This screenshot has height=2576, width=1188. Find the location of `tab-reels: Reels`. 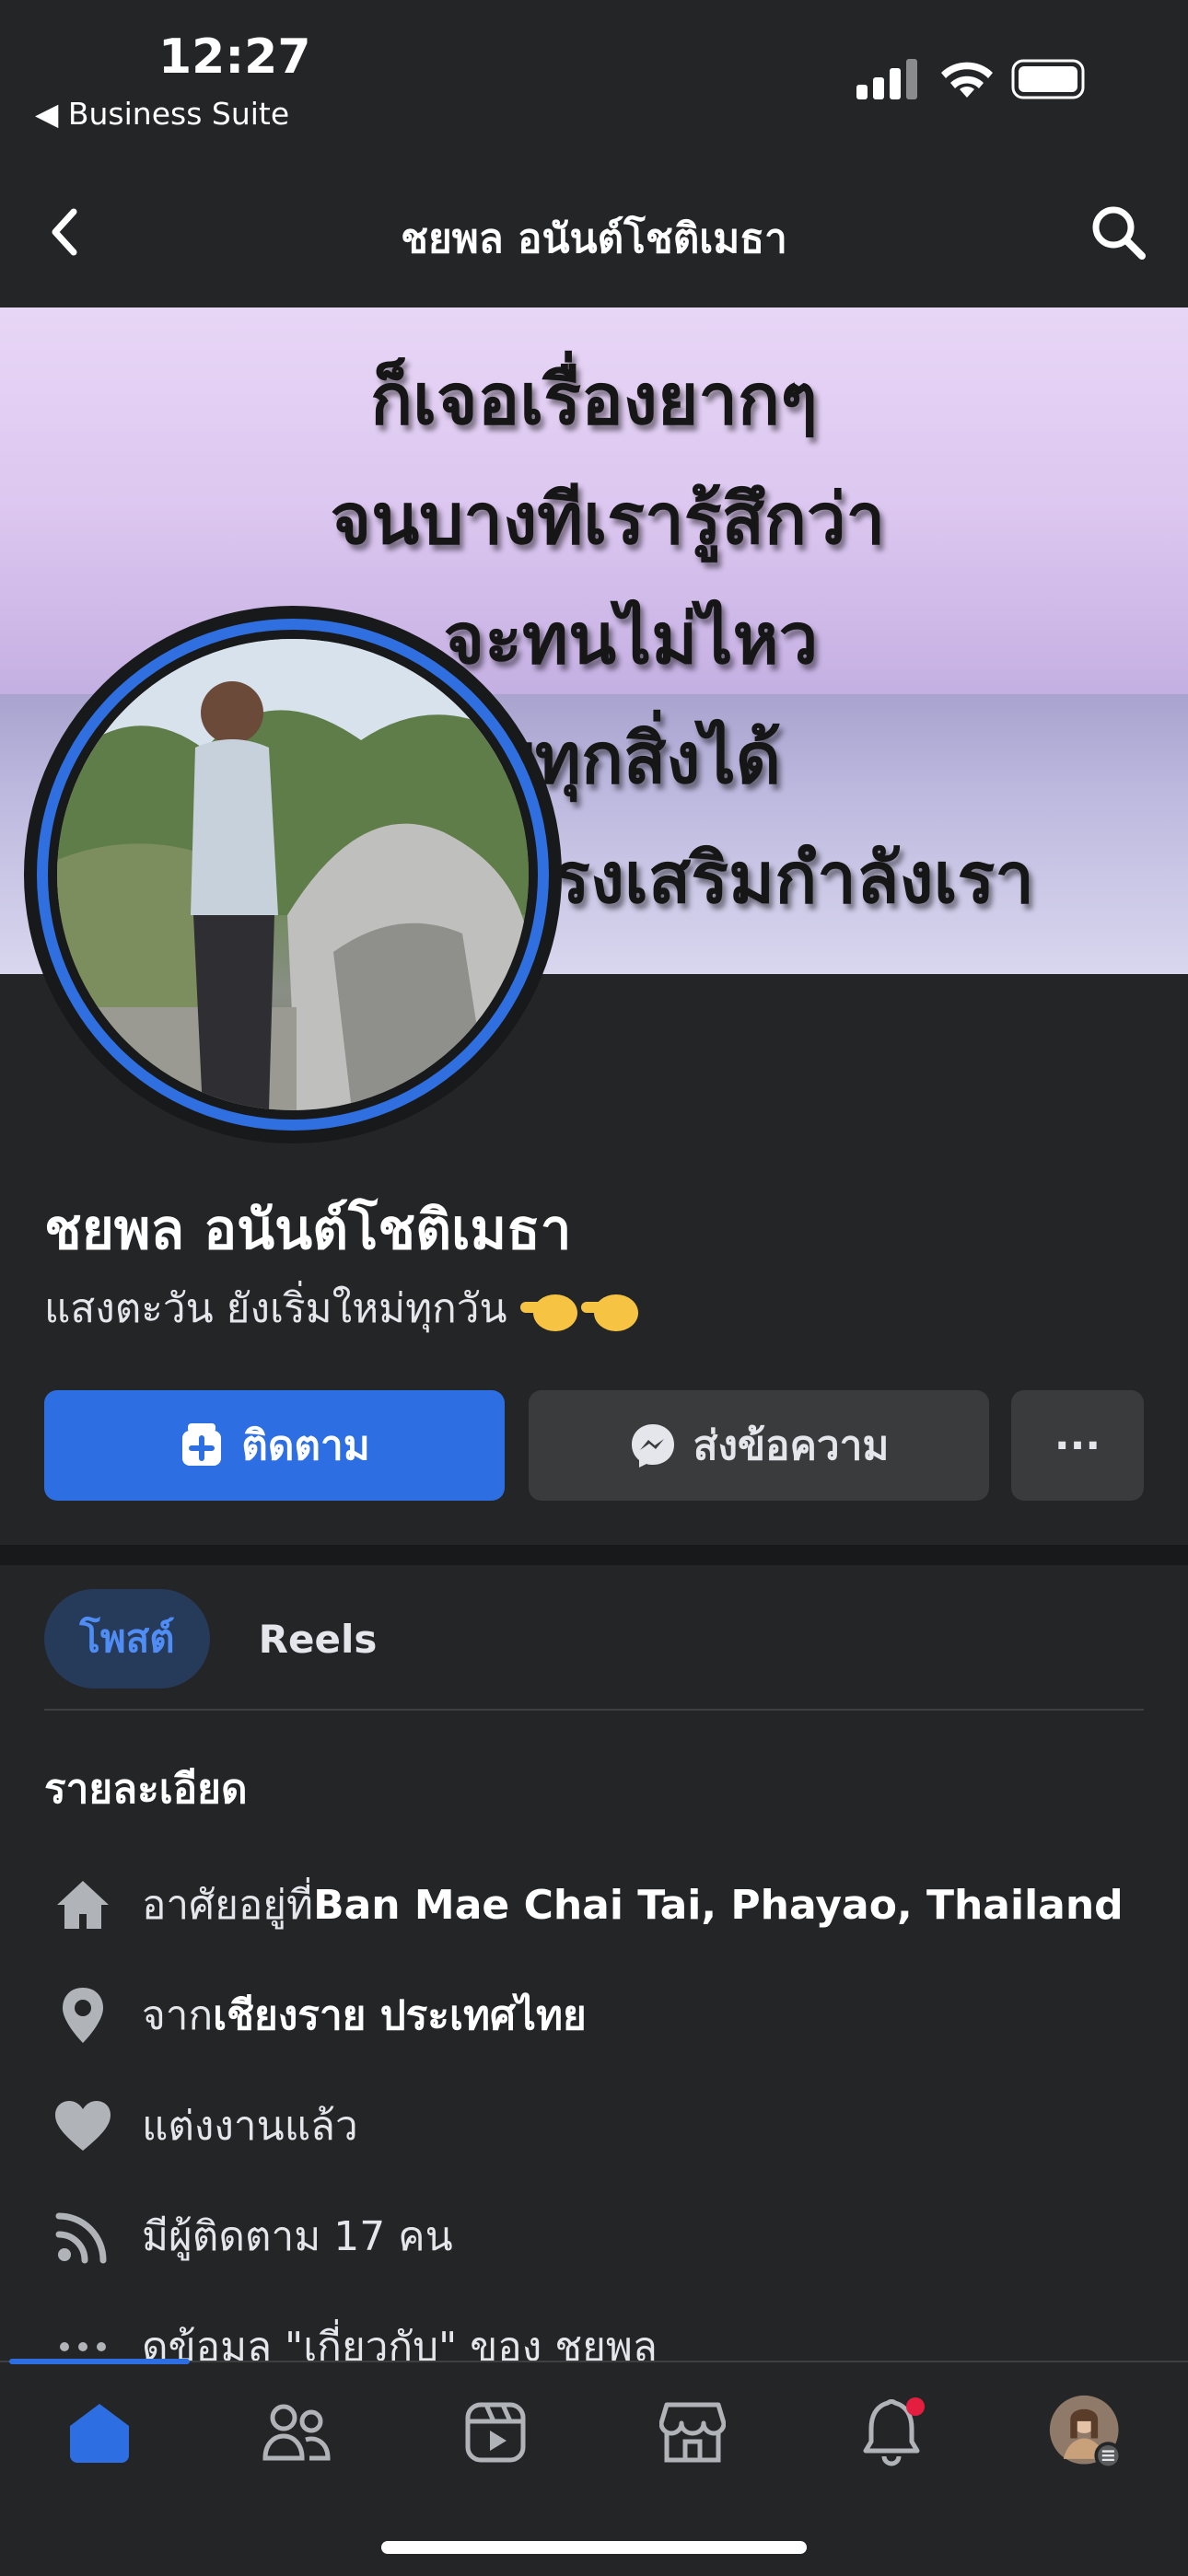

tab-reels: Reels is located at coordinates (317, 1638).